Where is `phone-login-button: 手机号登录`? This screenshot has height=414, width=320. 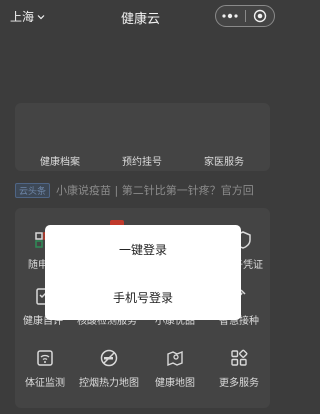 phone-login-button: 手机号登录 is located at coordinates (143, 297).